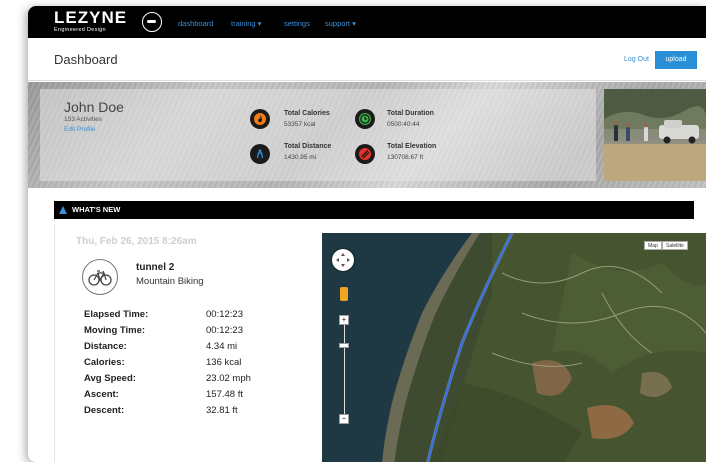  What do you see at coordinates (105, 346) in the screenshot?
I see `label-distance: Distance:` at bounding box center [105, 346].